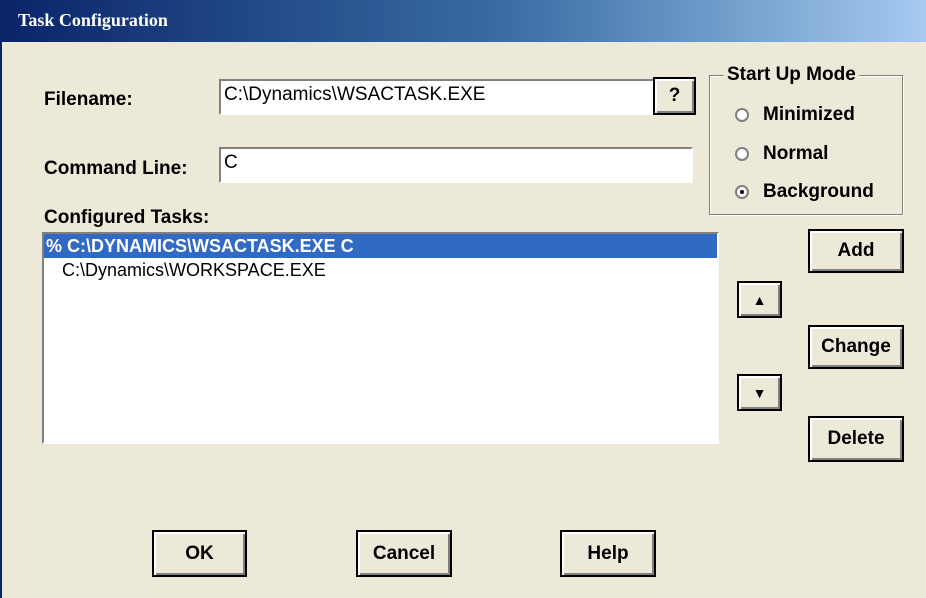  I want to click on radio-minimized-label: Minimized, so click(809, 114).